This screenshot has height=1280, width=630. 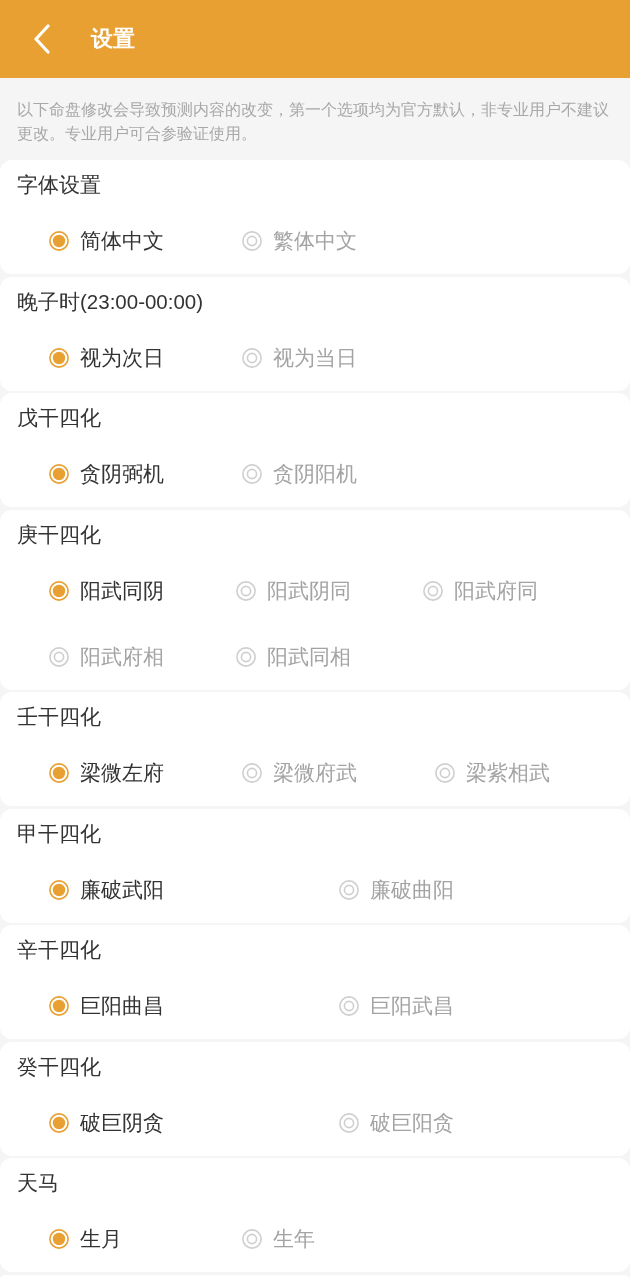 I want to click on section-title: 辛干四化, so click(x=59, y=950).